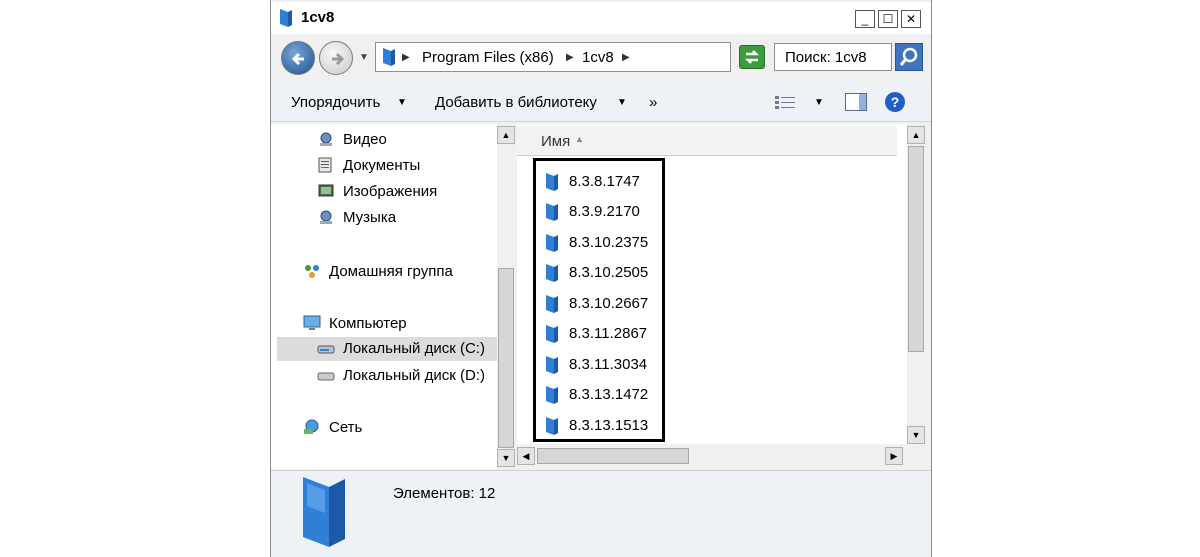  I want to click on nav-item-label: Видео, so click(365, 139).